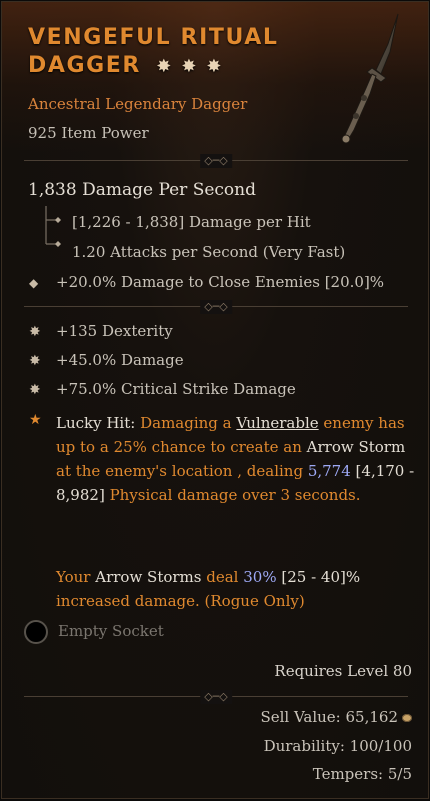 Image resolution: width=430 pixels, height=801 pixels. I want to click on affix-damage: +45.0% Damage, so click(120, 360).